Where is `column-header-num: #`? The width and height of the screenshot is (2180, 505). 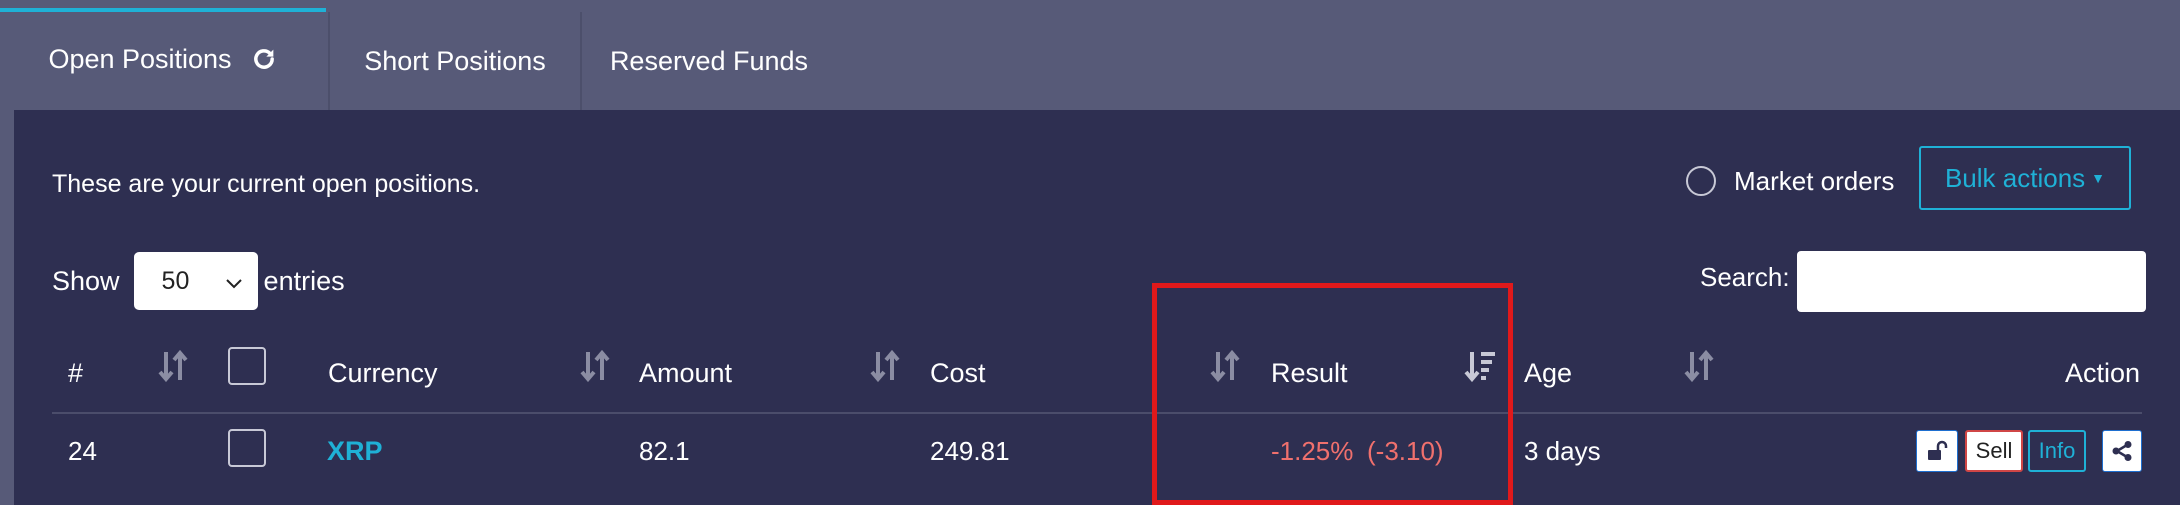
column-header-num: # is located at coordinates (75, 373).